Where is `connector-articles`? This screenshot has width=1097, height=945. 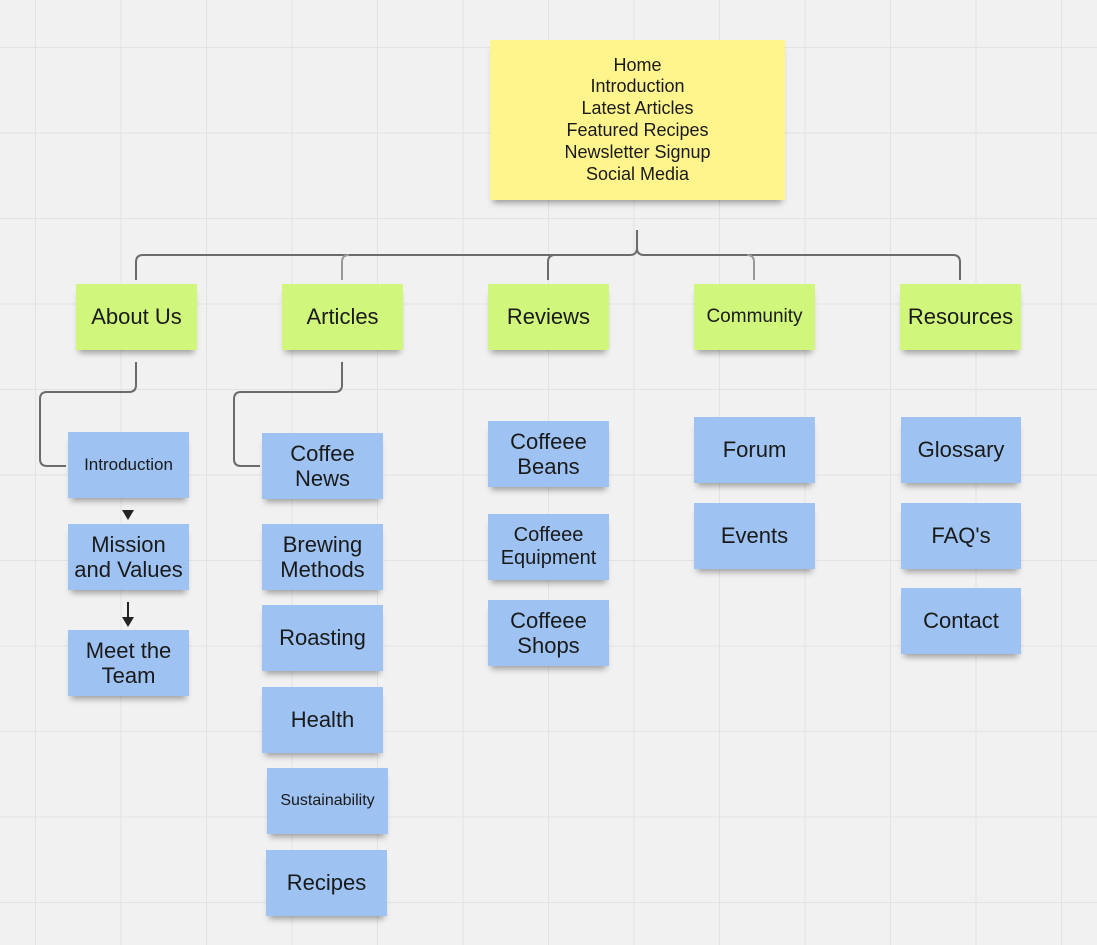 connector-articles is located at coordinates (345, 267).